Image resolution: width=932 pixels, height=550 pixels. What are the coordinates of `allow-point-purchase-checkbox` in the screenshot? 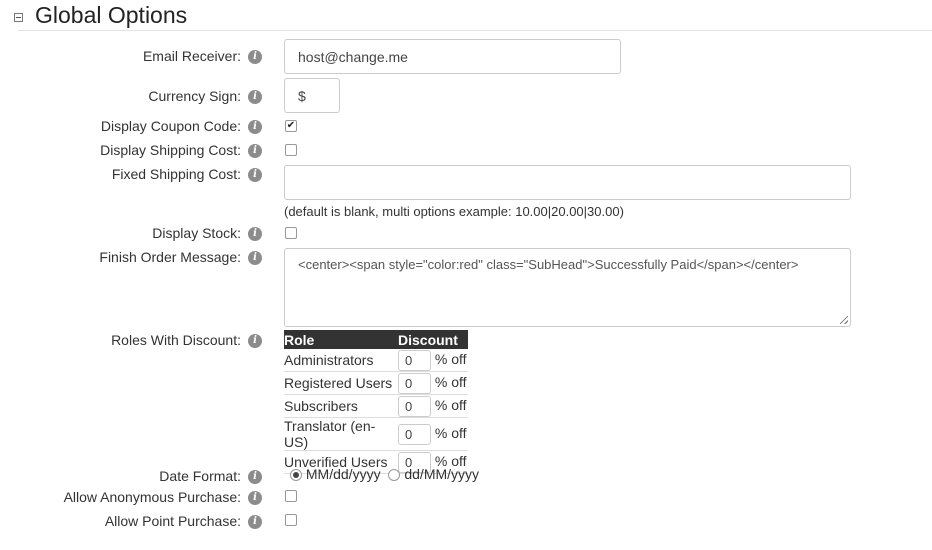 It's located at (291, 520).